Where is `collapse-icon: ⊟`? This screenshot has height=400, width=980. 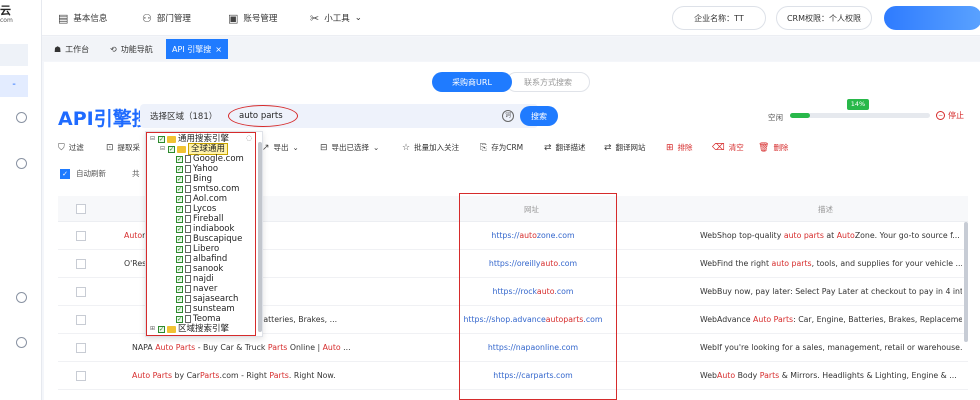 collapse-icon: ⊟ is located at coordinates (163, 148).